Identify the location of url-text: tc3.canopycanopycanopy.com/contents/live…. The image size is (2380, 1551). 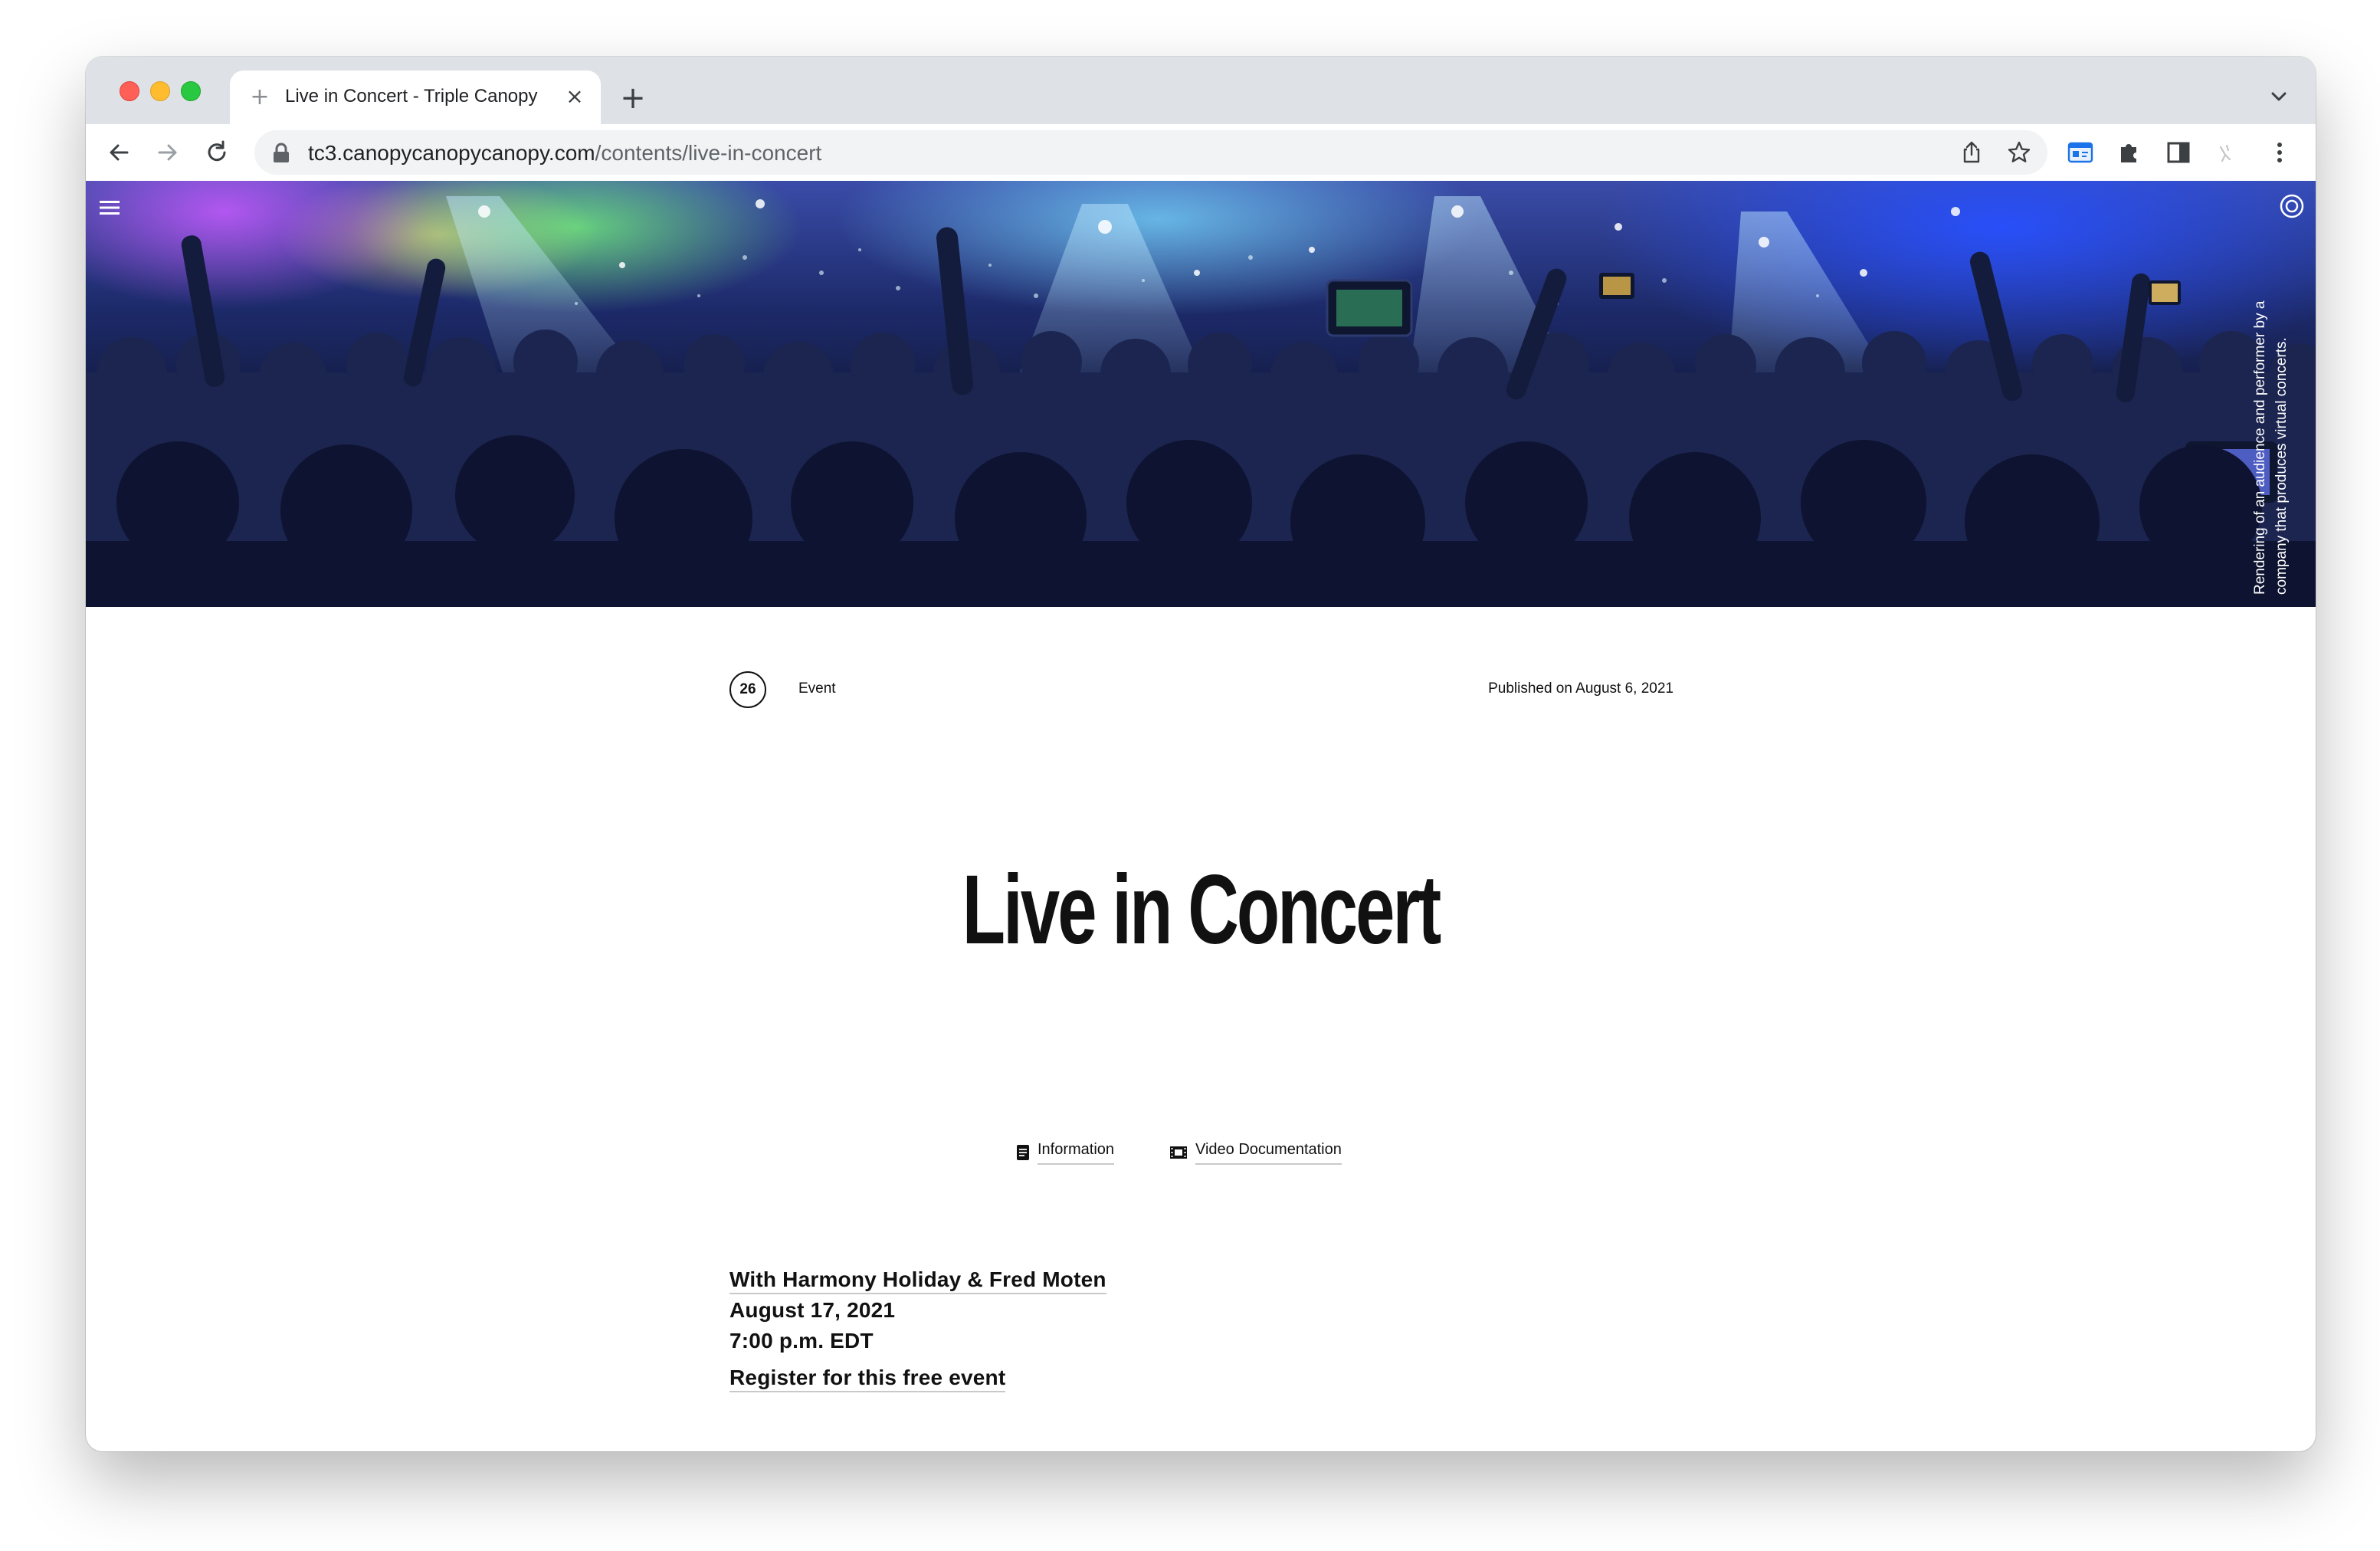
(564, 153).